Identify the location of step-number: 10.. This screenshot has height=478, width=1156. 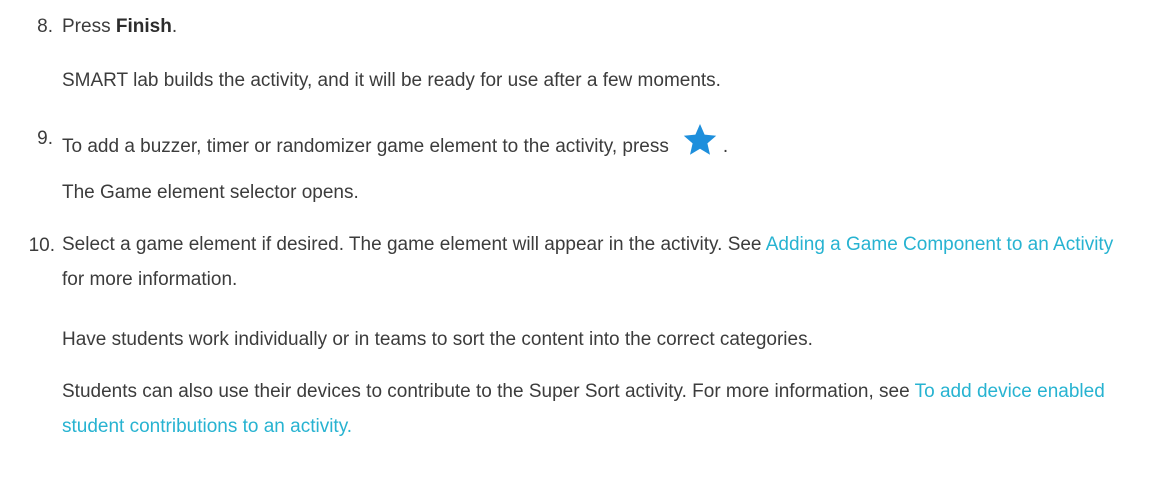
(41, 245).